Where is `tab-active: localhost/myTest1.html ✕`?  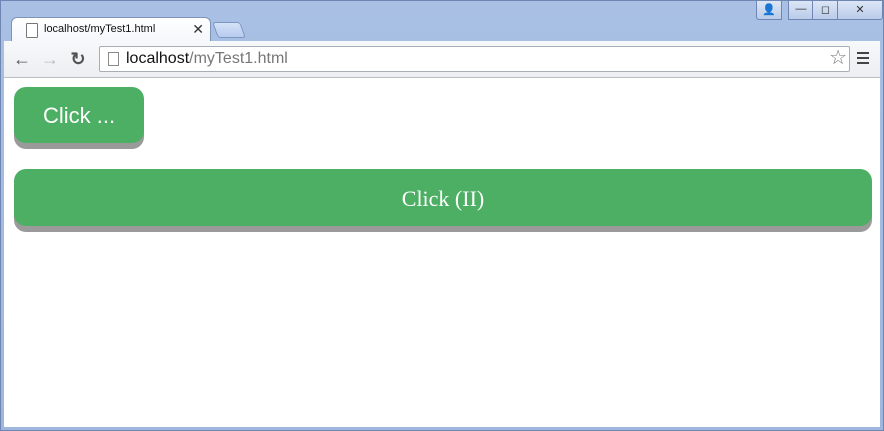 tab-active: localhost/myTest1.html ✕ is located at coordinates (111, 30).